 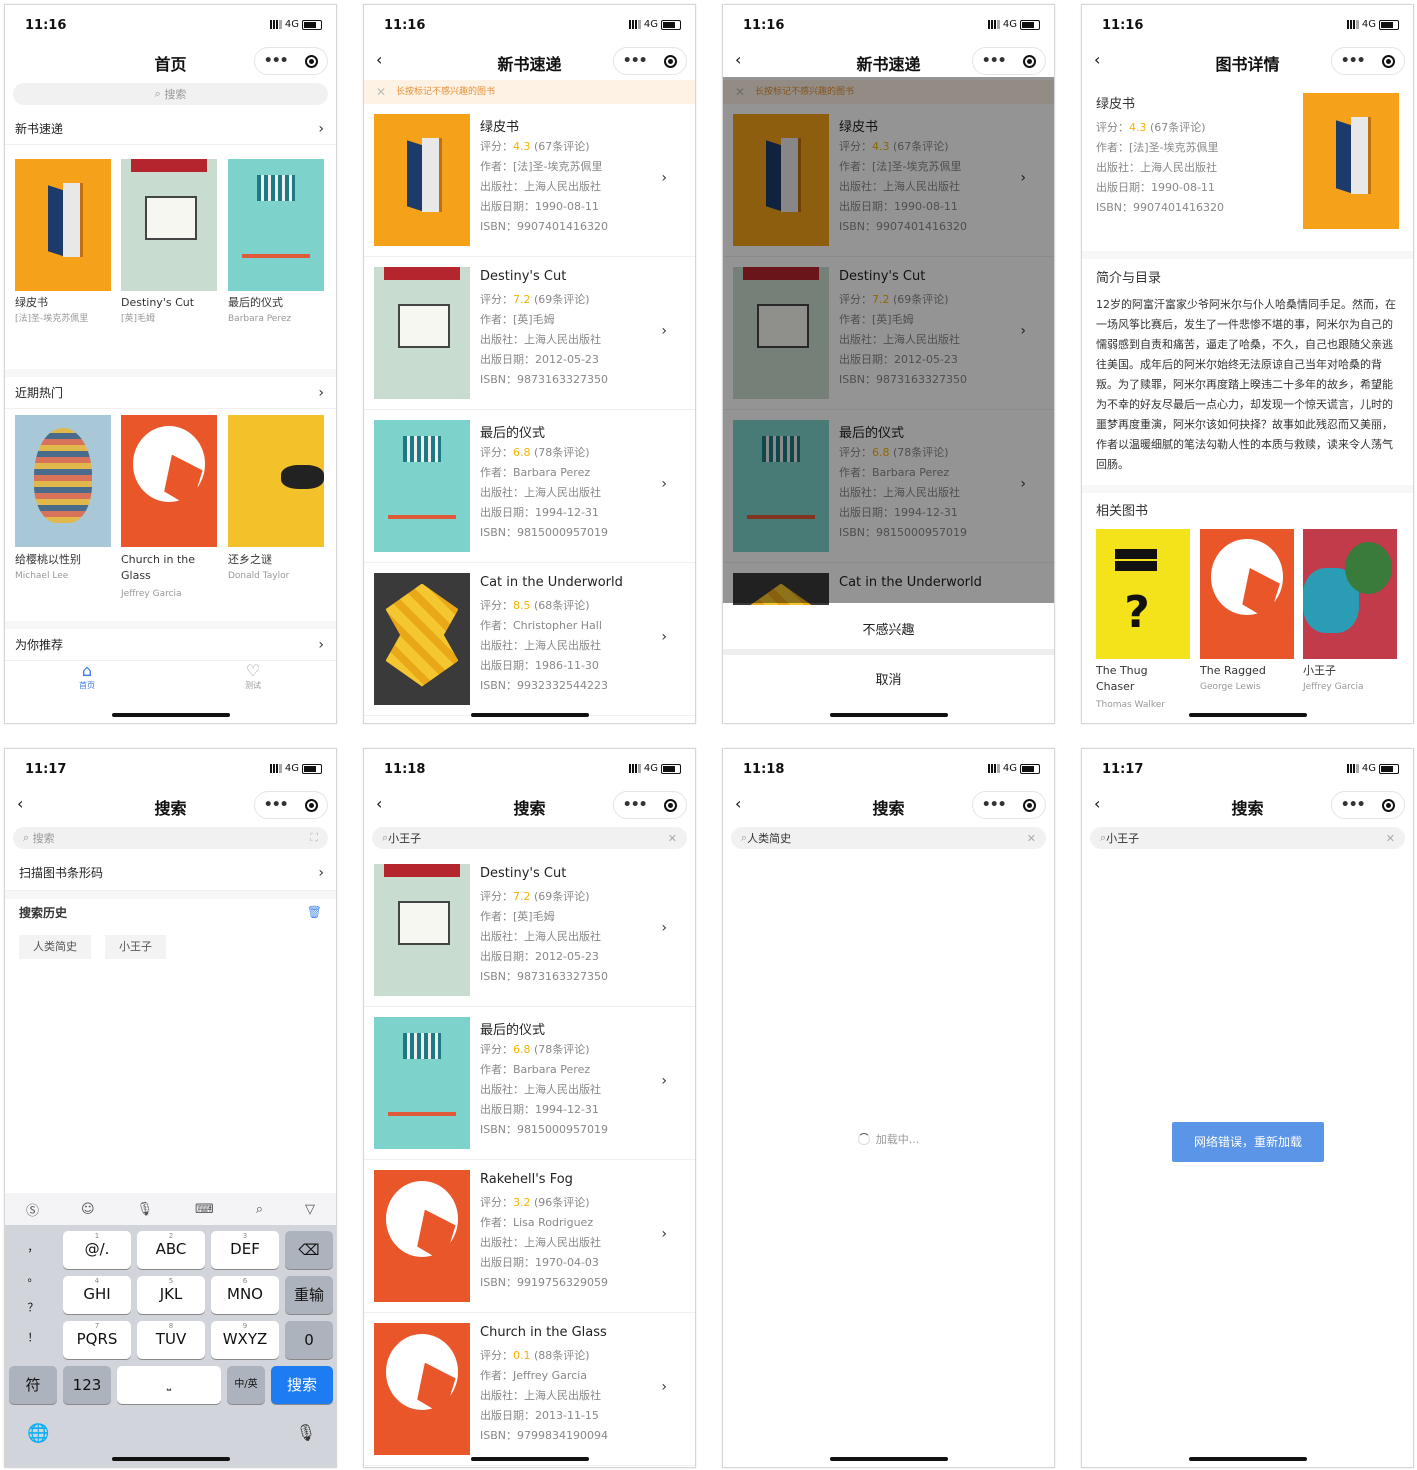 I want to click on scan-barcode-row: 扫描图书条形码 ›, so click(x=170, y=873).